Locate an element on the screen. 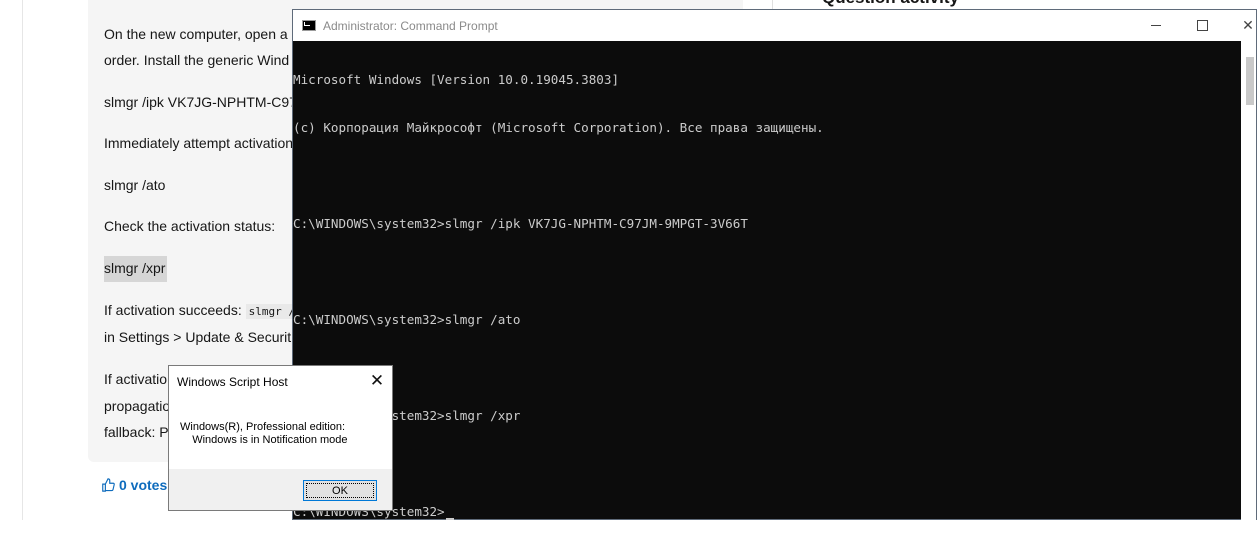 The width and height of the screenshot is (1257, 552). dialog-message: Windows(R), Professional edition is located at coordinates (264, 433).